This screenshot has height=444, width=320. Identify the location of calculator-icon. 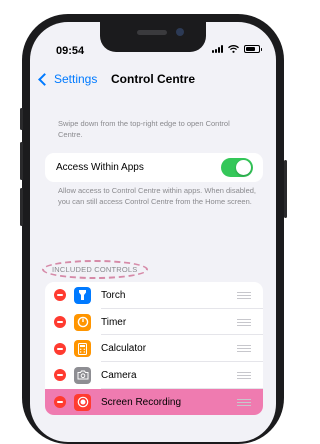
(82, 349).